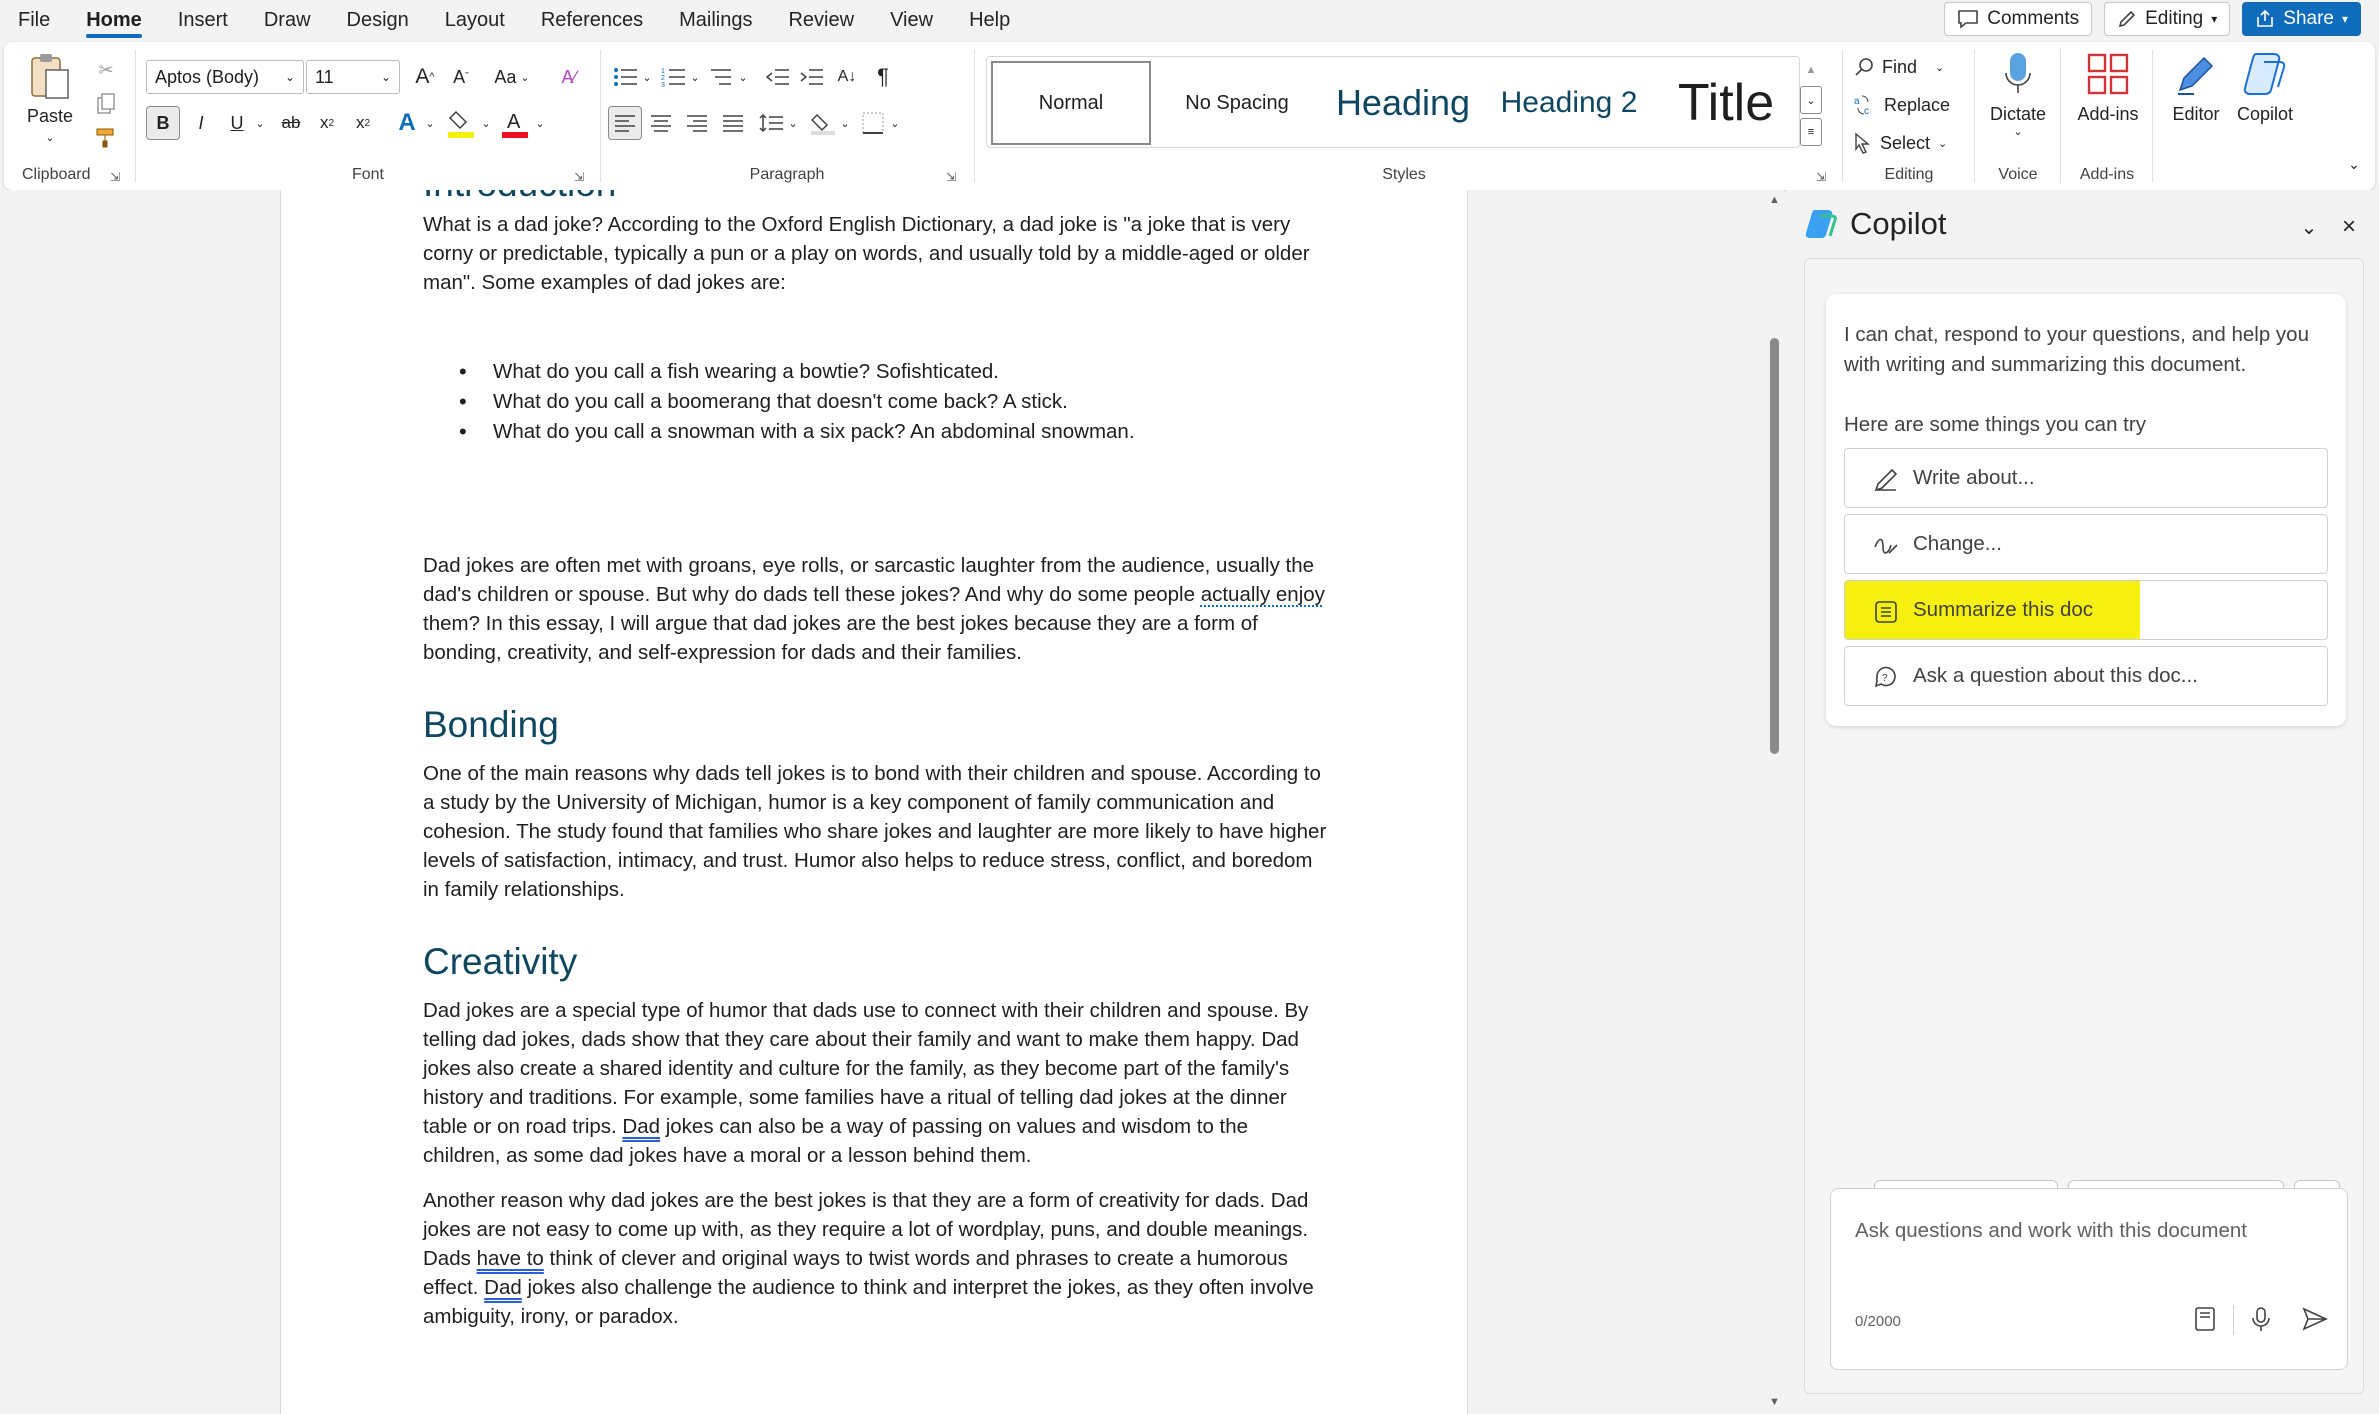 This screenshot has height=1414, width=2379. I want to click on grammar-flag: actually enjoy, so click(1263, 594).